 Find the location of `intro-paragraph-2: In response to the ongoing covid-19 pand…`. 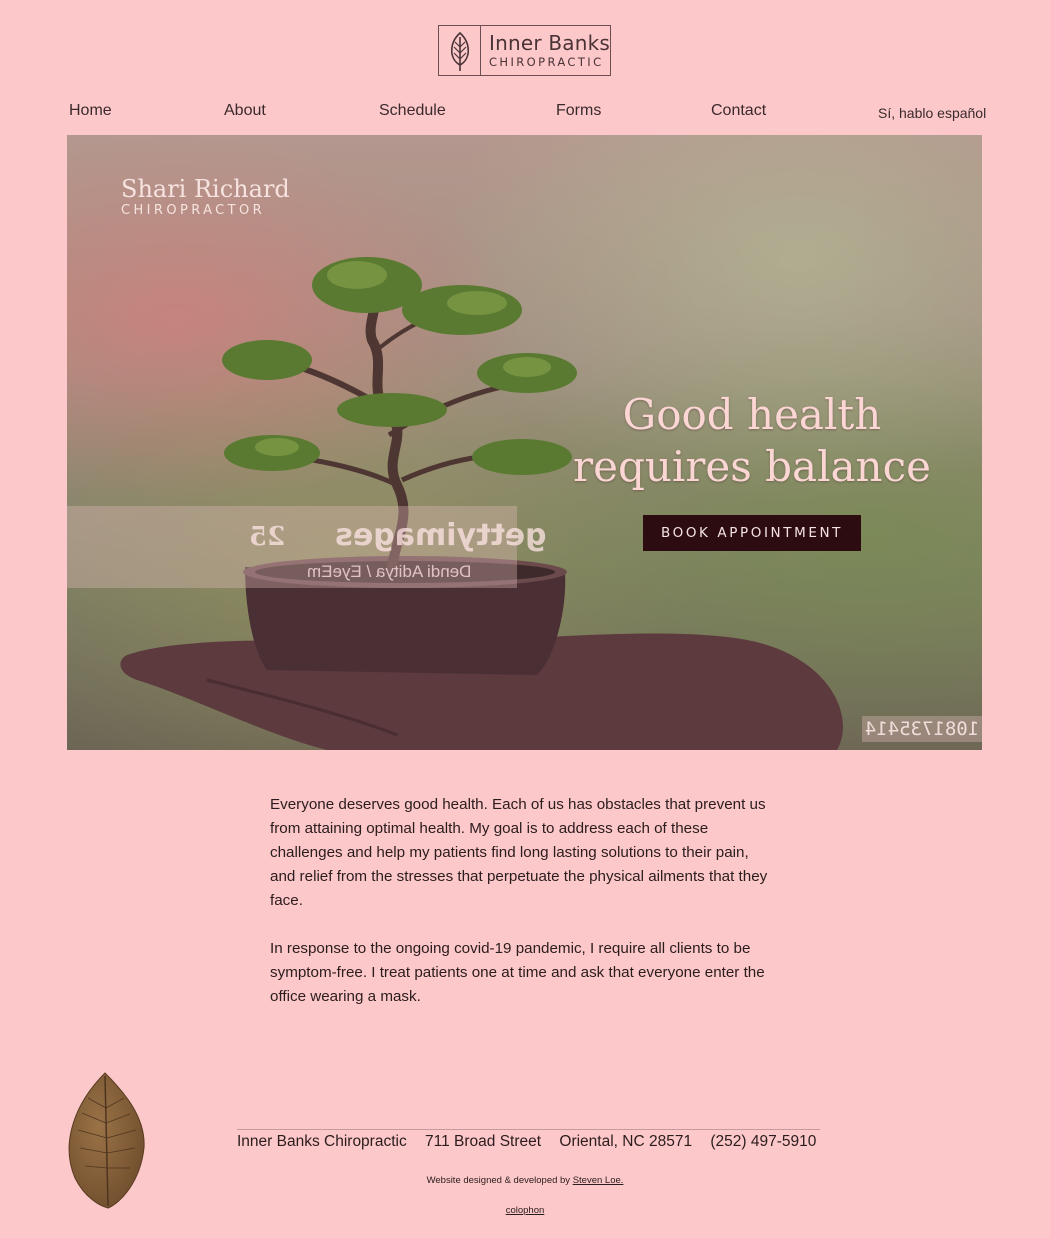

intro-paragraph-2: In response to the ongoing covid-19 pand… is located at coordinates (517, 972).